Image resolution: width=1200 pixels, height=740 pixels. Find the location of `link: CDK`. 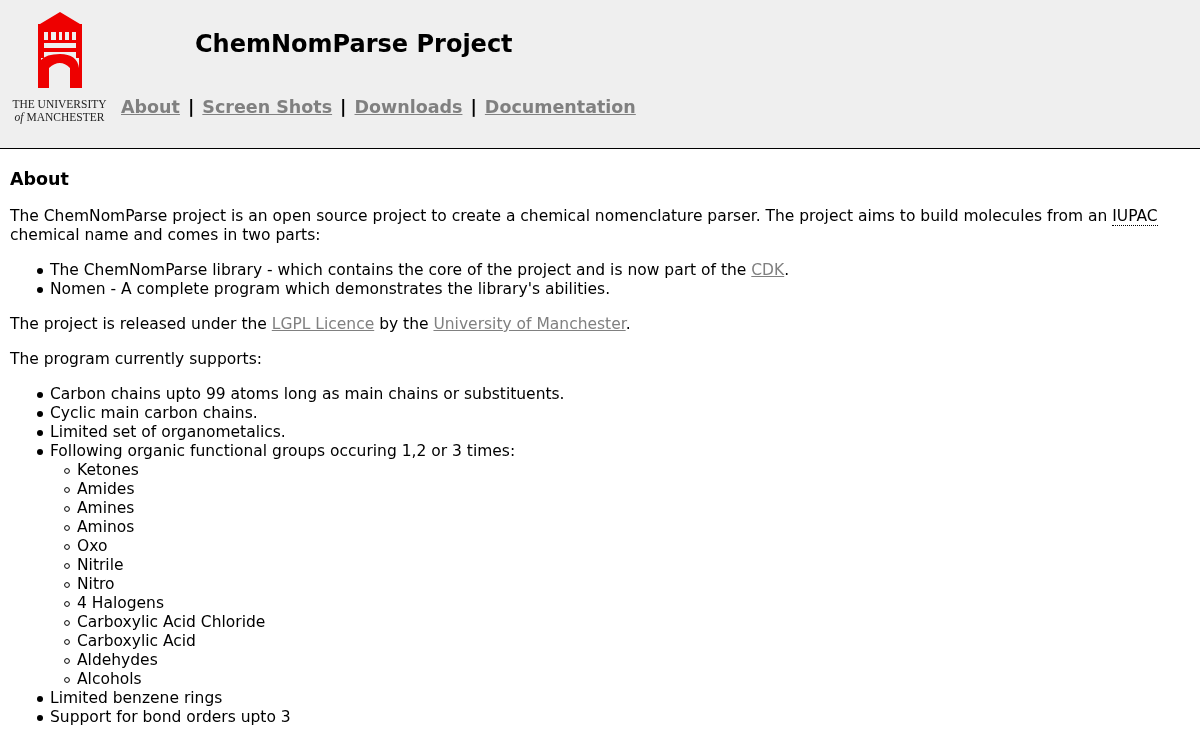

link: CDK is located at coordinates (768, 270).